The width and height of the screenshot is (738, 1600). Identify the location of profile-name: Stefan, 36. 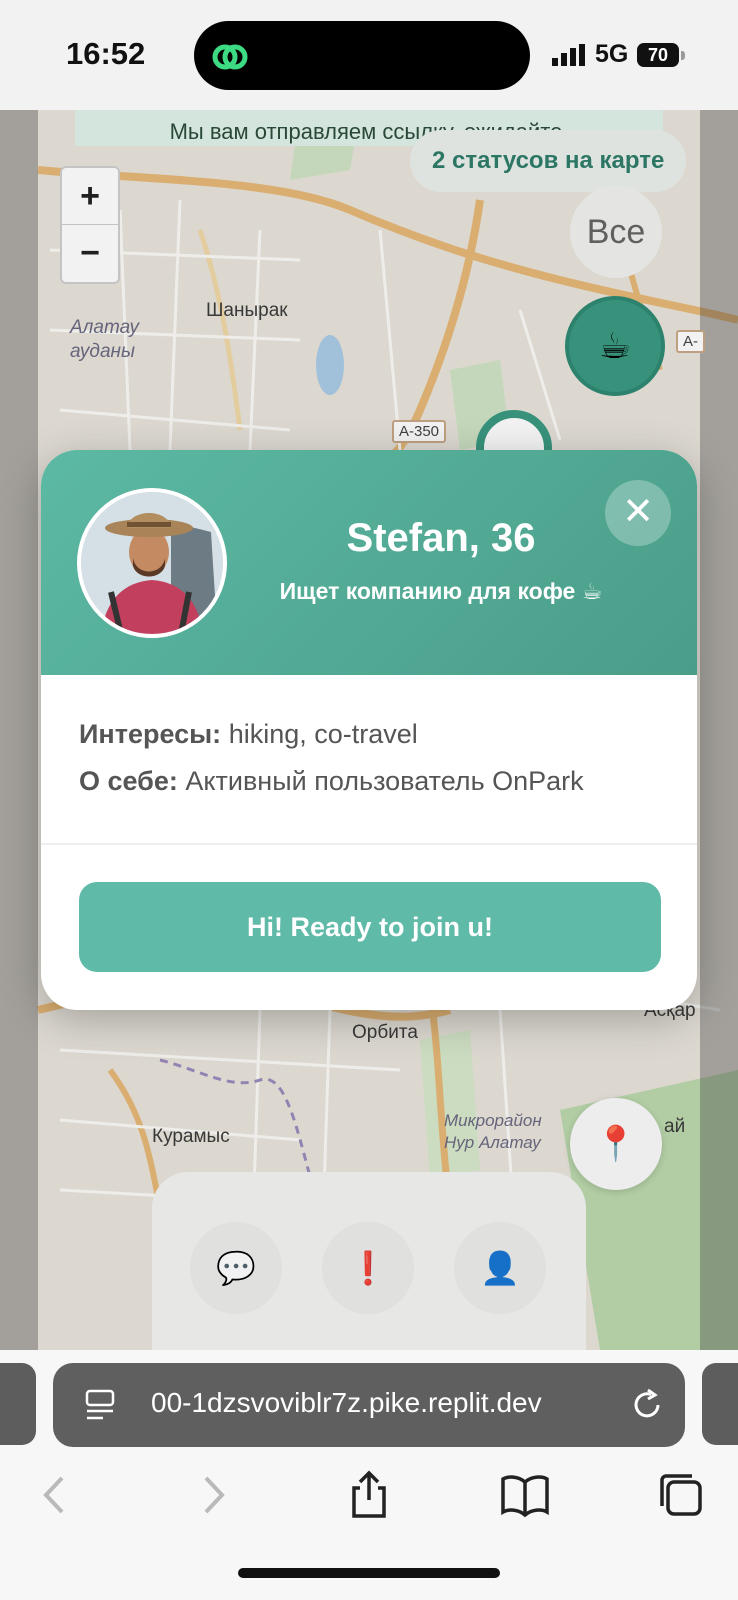
(441, 538).